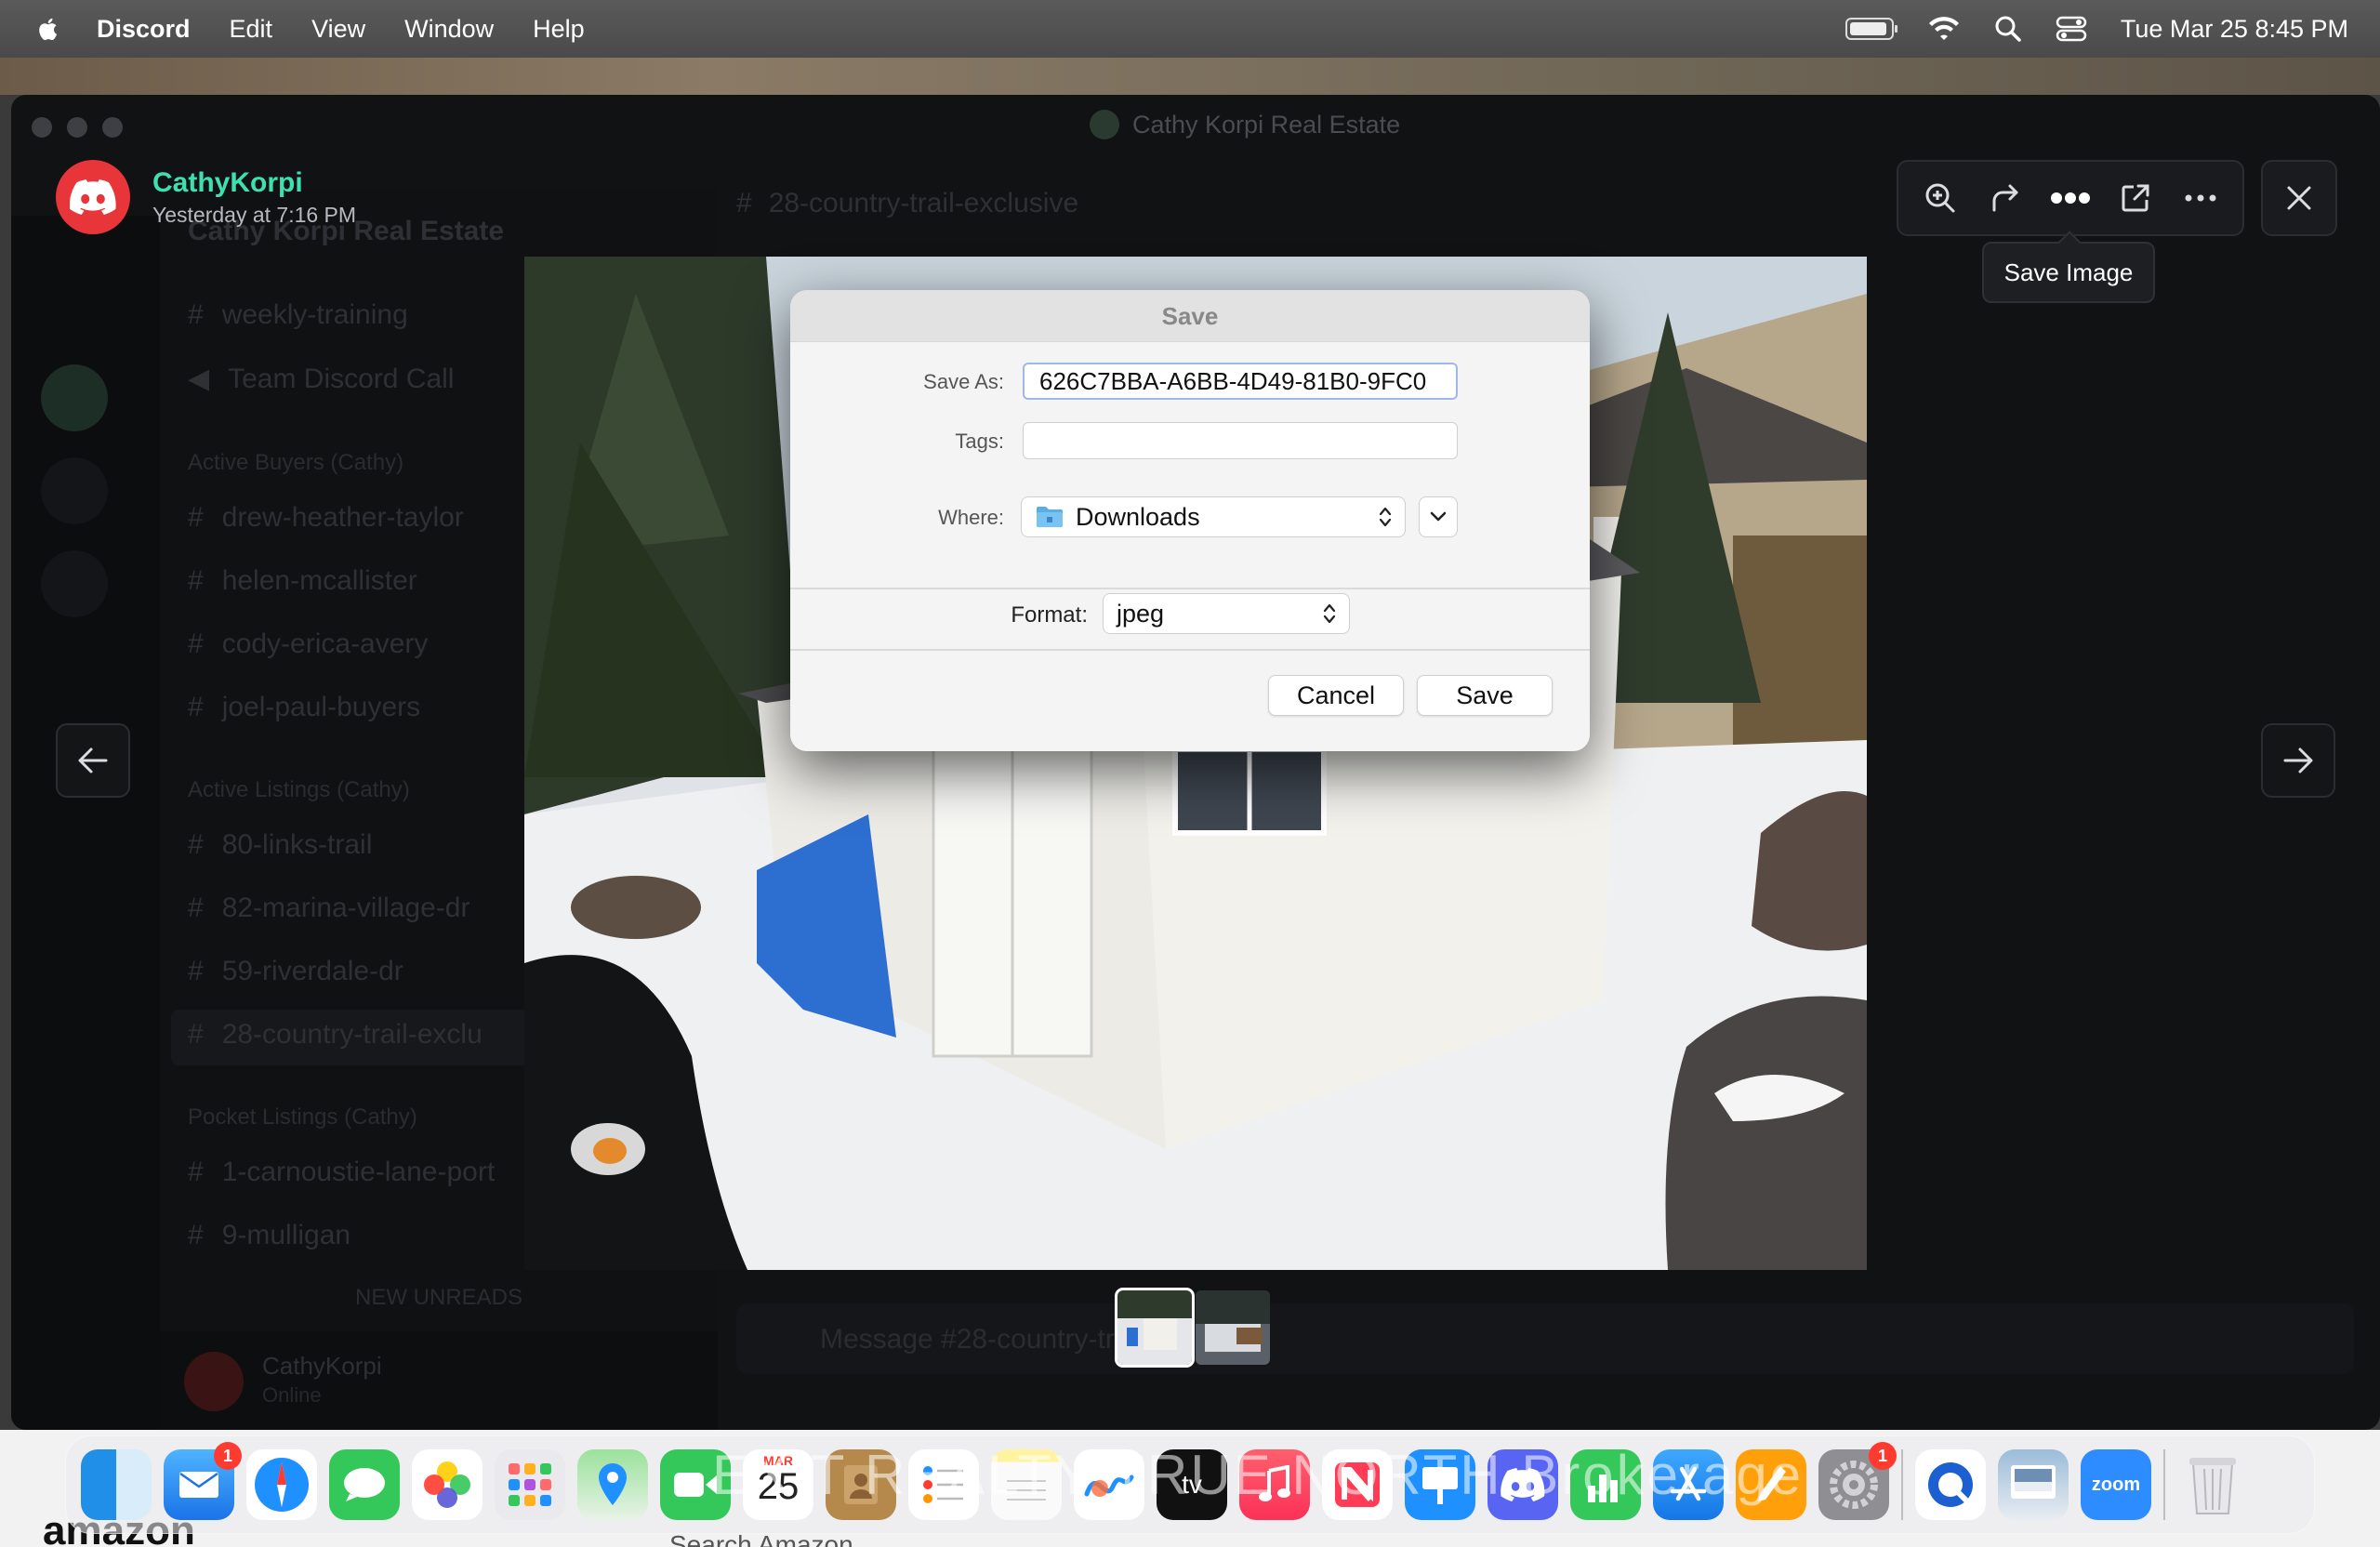 The height and width of the screenshot is (1547, 2380). What do you see at coordinates (308, 644) in the screenshot?
I see `channel-item: # cody-erica-avery` at bounding box center [308, 644].